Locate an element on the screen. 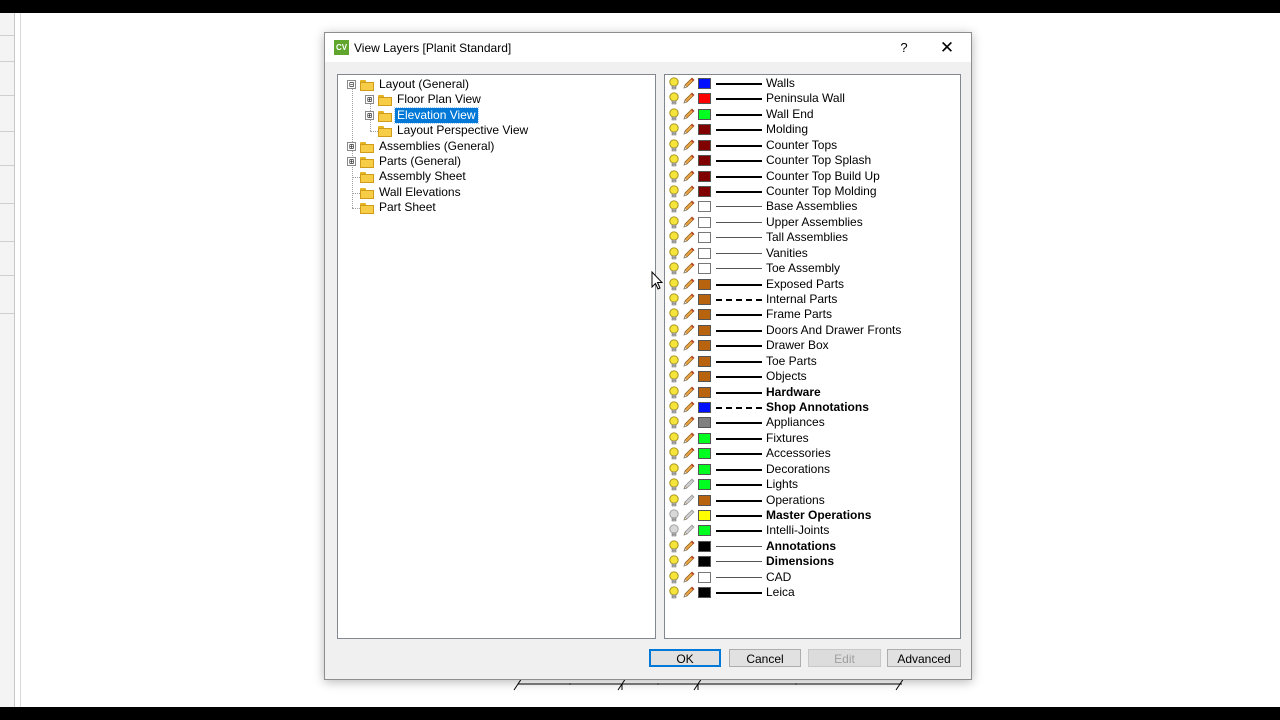 The height and width of the screenshot is (720, 1280). layer-row: Walls is located at coordinates (812, 83).